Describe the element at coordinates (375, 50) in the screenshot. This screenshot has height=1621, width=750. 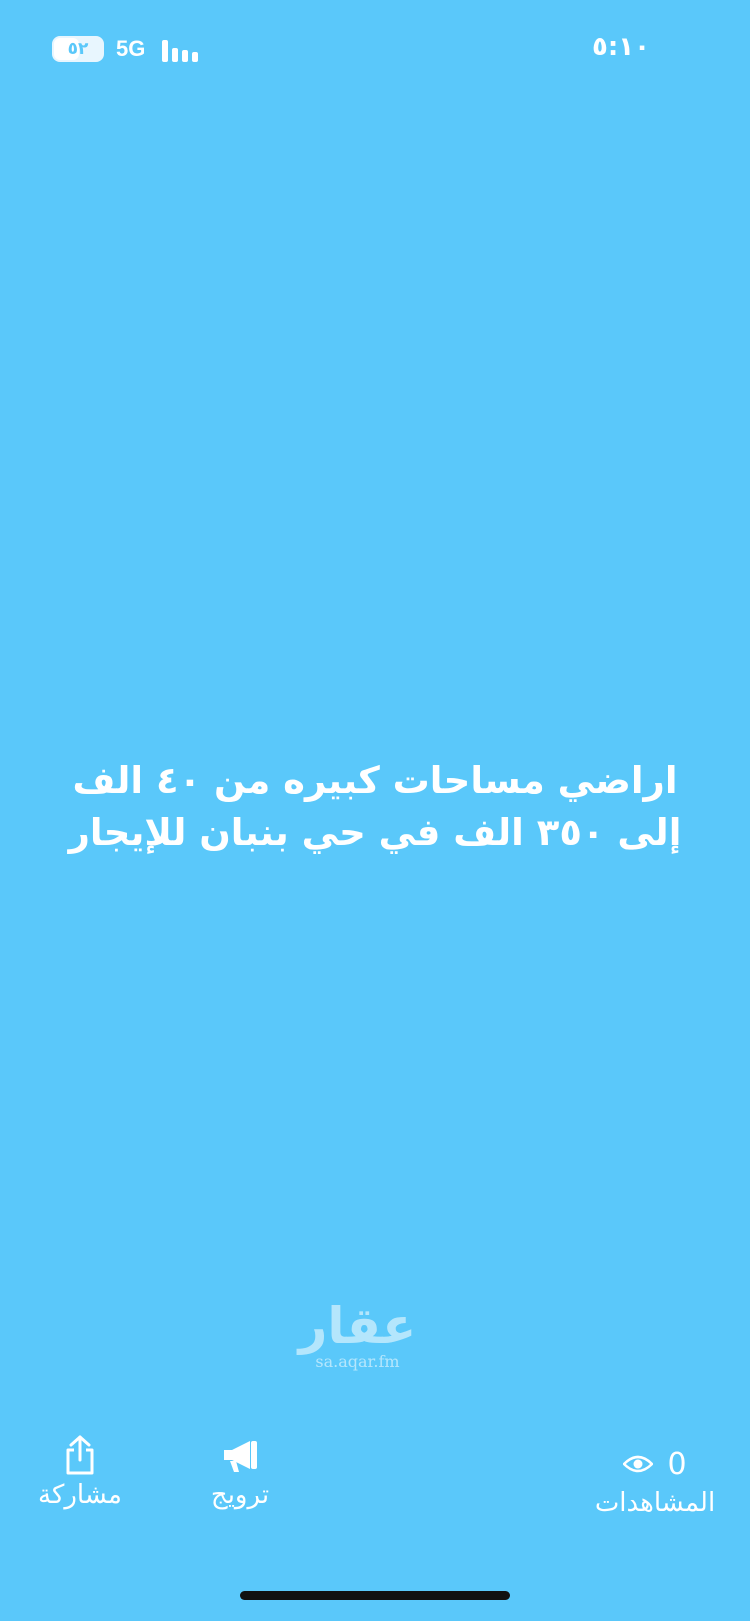
I see `status-bar: ٥٢ 5G ٥:١٠` at that location.